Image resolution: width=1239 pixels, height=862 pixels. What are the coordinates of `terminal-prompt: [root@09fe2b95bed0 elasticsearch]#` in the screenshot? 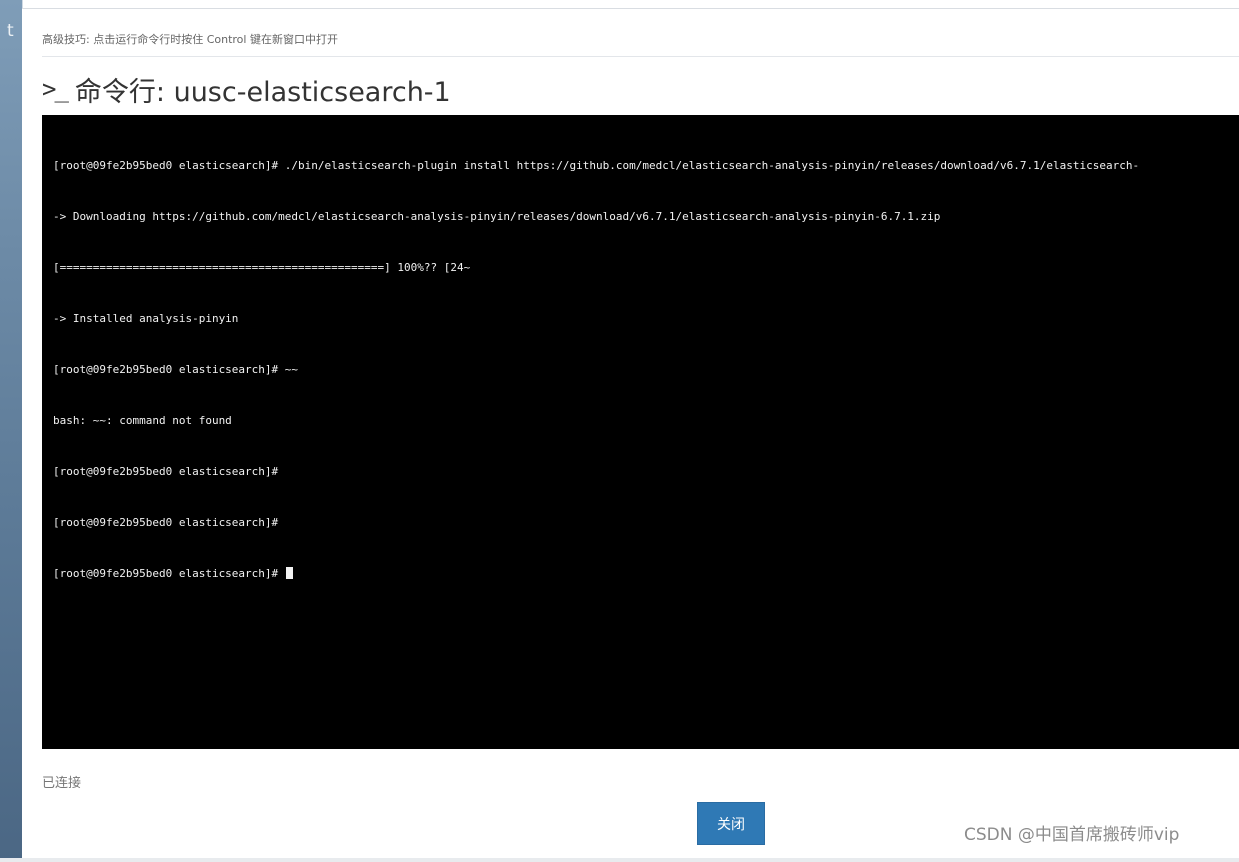 It's located at (169, 573).